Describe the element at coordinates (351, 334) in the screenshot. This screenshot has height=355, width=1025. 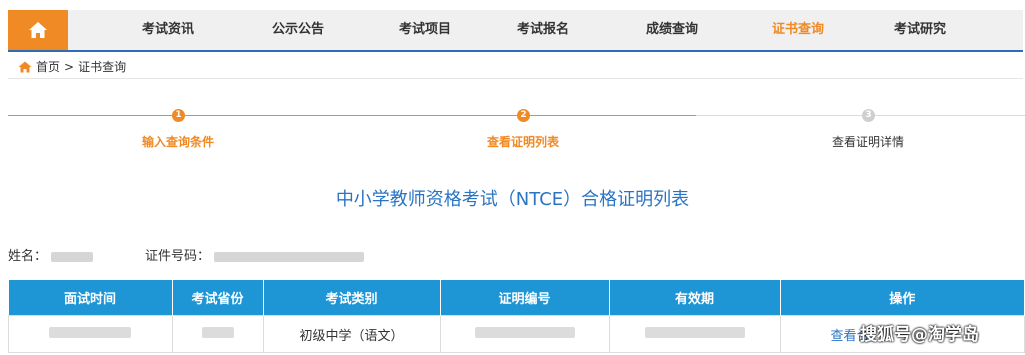
I see `cell-exam-category: 初级中学（语文）` at that location.